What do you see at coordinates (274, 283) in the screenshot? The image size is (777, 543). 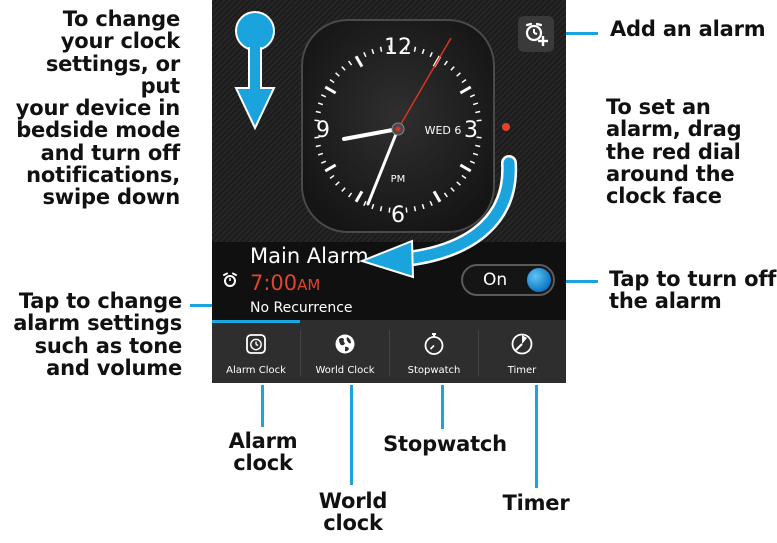 I see `alarm-time-value: 7:00` at bounding box center [274, 283].